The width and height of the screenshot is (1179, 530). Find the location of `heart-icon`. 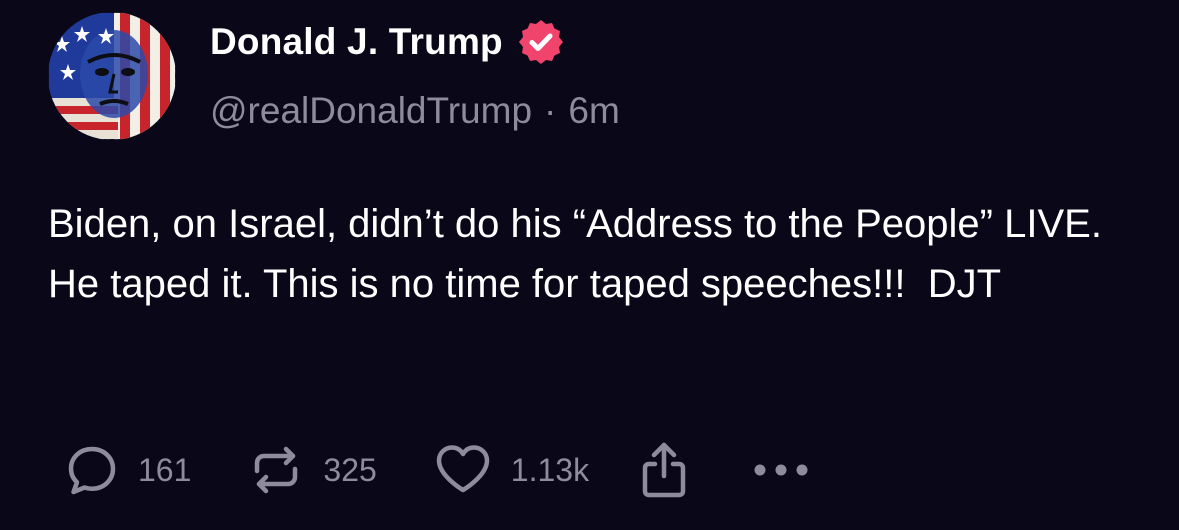

heart-icon is located at coordinates (463, 469).